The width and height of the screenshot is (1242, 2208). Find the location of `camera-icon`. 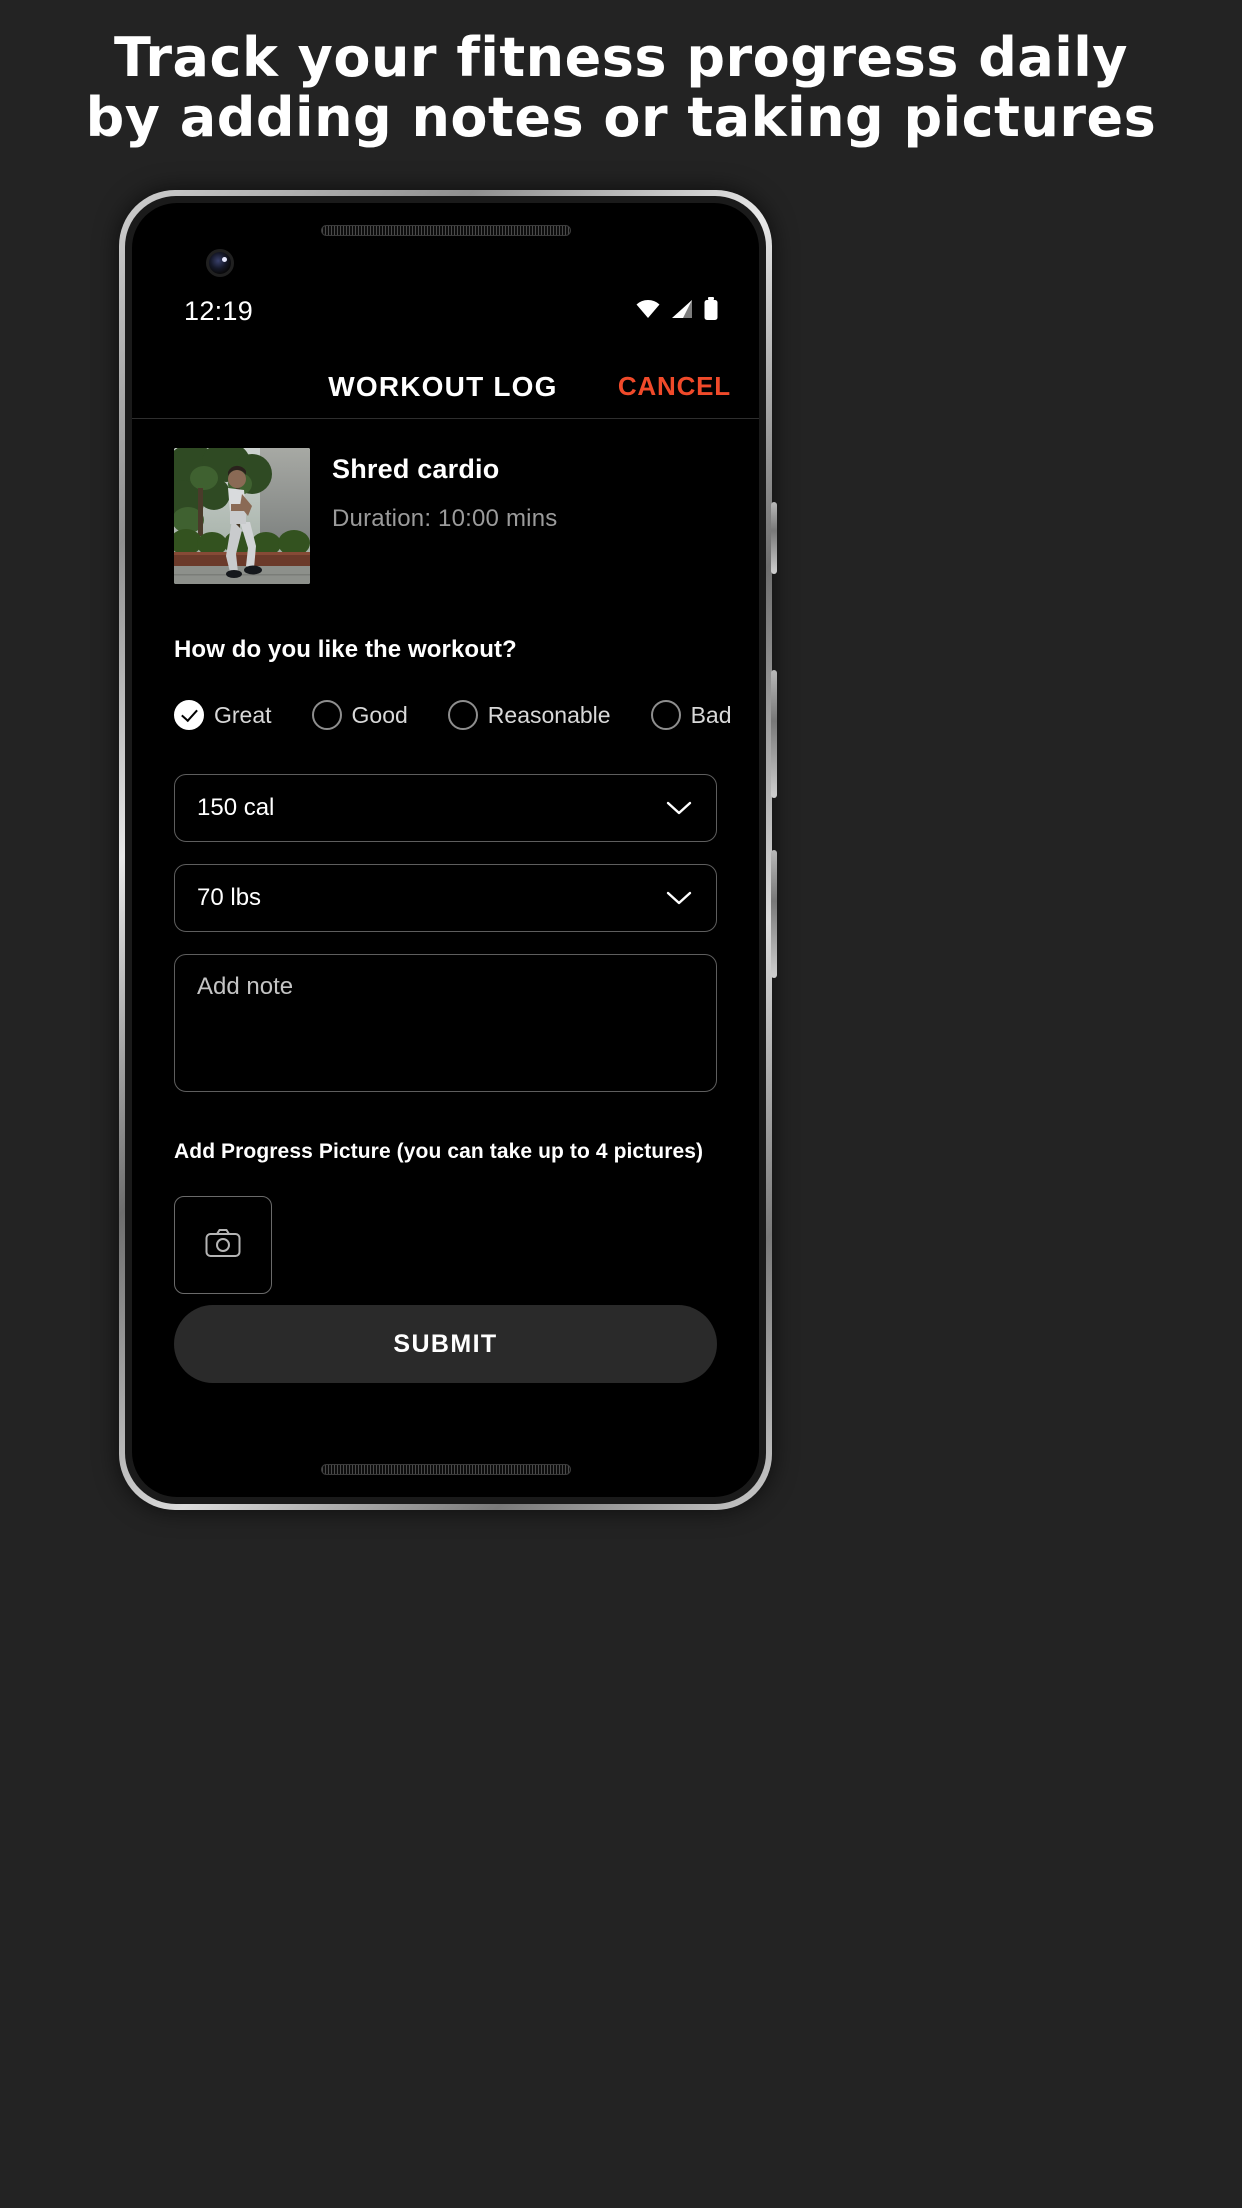

camera-icon is located at coordinates (223, 1245).